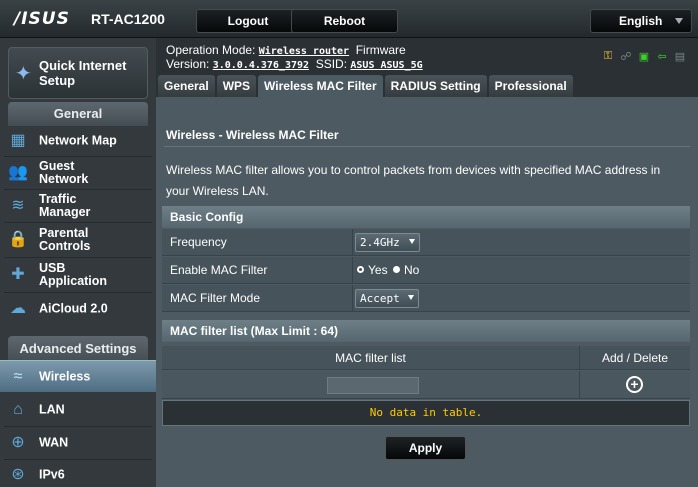  What do you see at coordinates (18, 274) in the screenshot?
I see `usb-icon: ✚` at bounding box center [18, 274].